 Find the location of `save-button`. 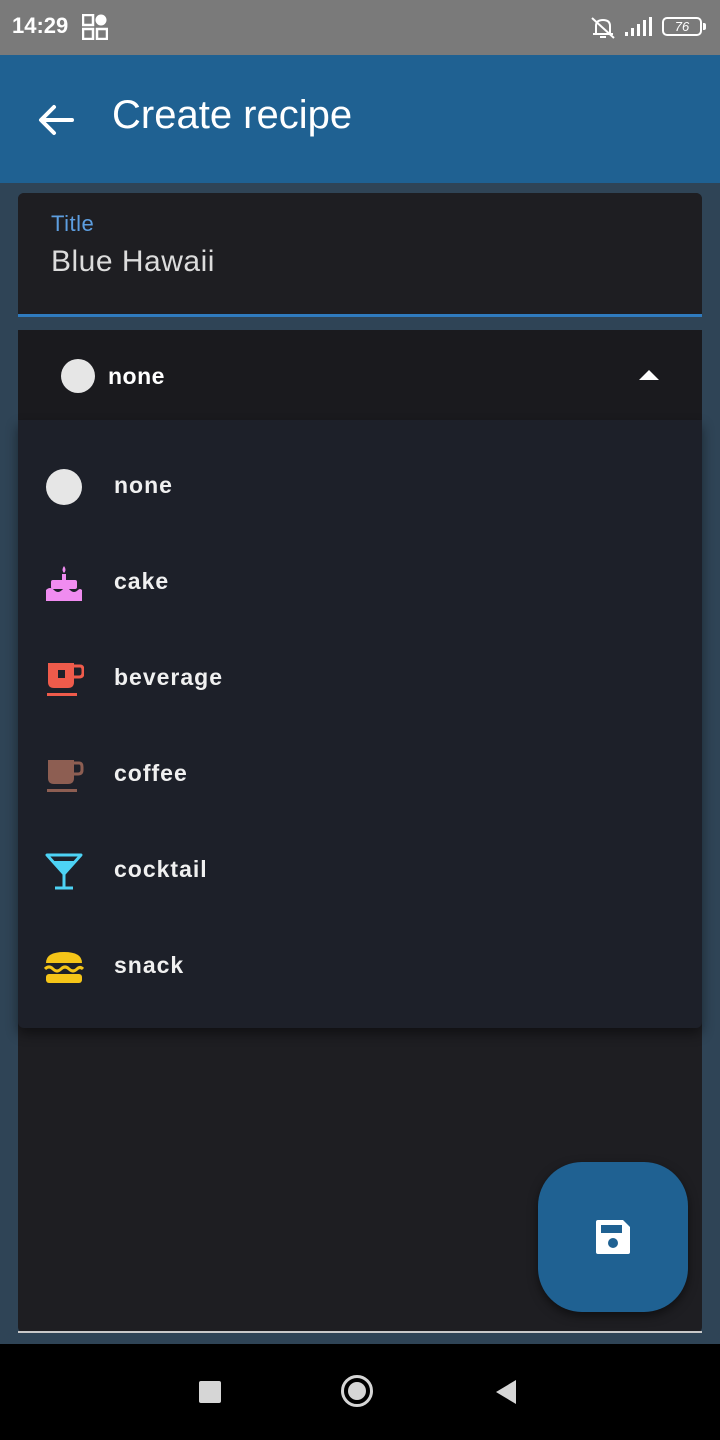

save-button is located at coordinates (613, 1237).